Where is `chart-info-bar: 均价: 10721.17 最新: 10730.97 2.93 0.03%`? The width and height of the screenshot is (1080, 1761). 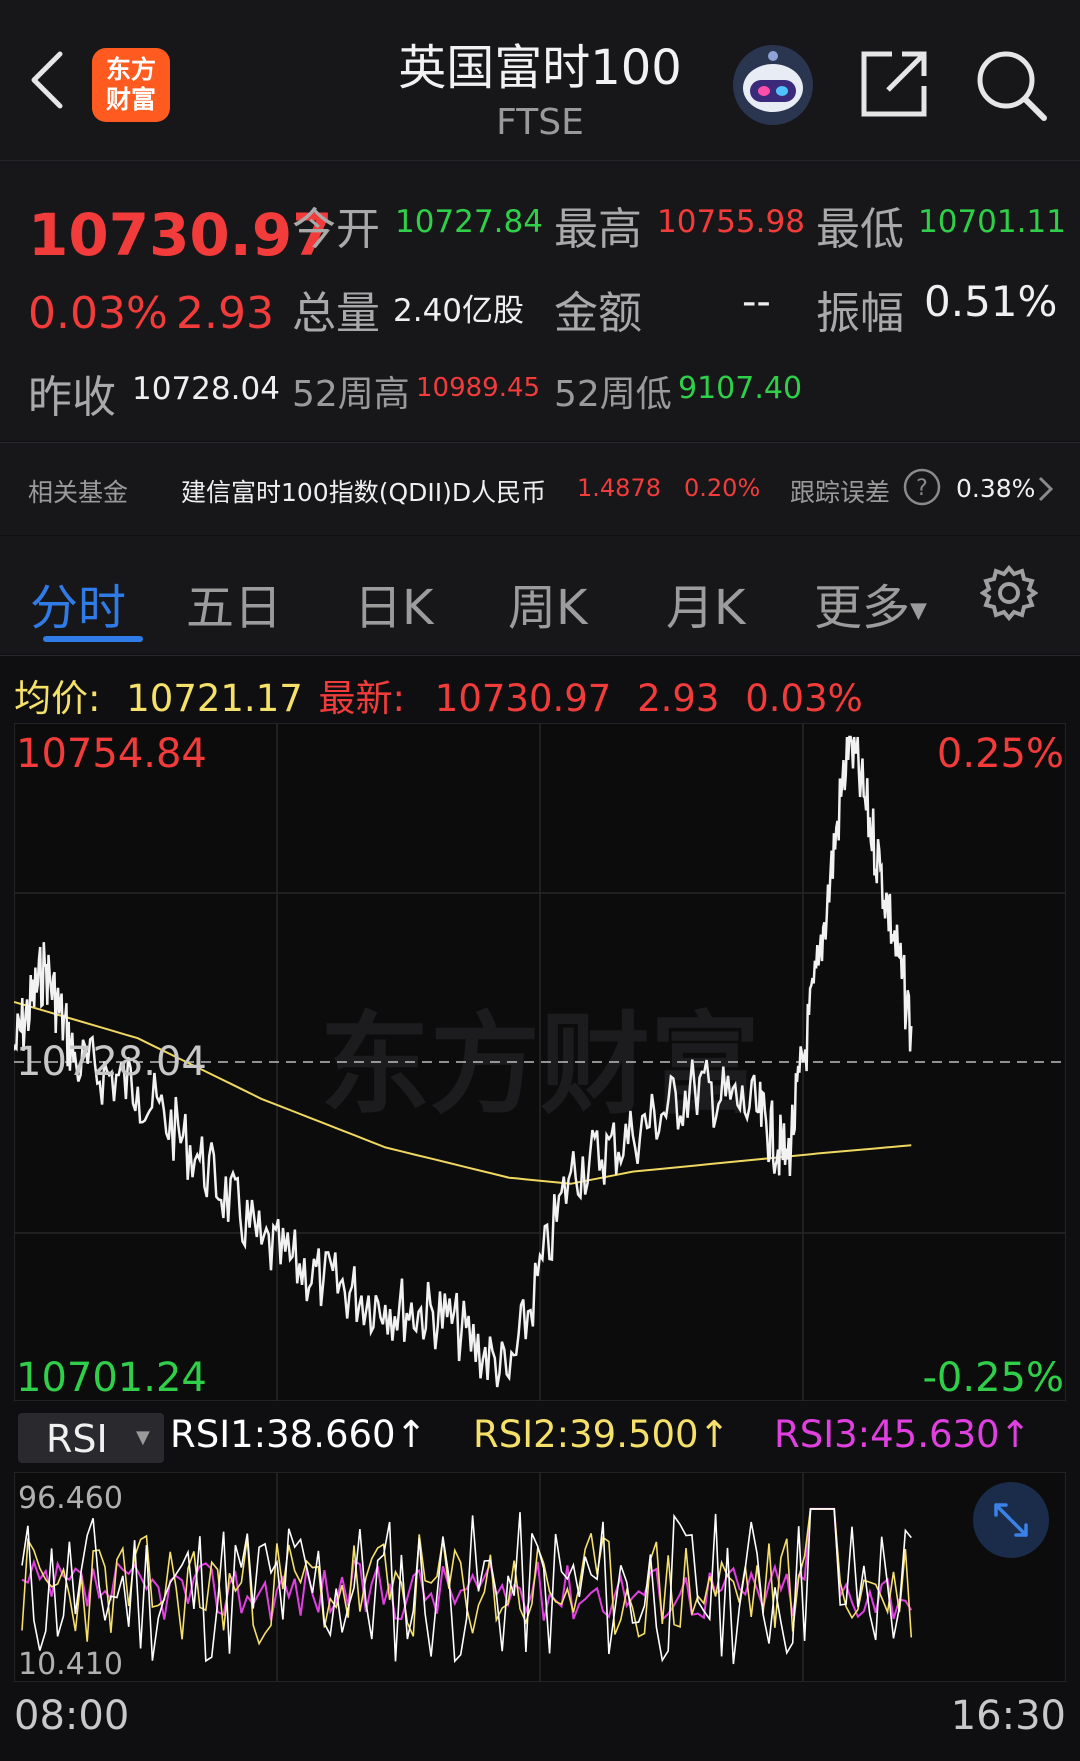 chart-info-bar: 均价: 10721.17 最新: 10730.97 2.93 0.03% is located at coordinates (540, 689).